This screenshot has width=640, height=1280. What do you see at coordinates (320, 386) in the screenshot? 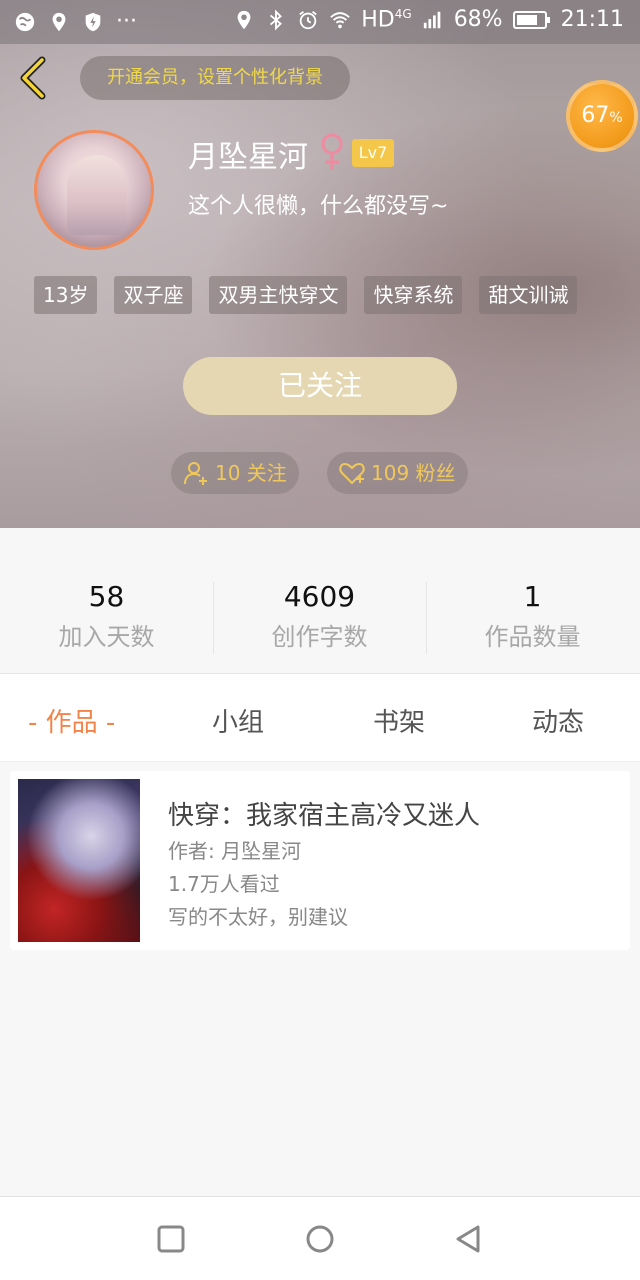
I see `follow-button: 已关注` at bounding box center [320, 386].